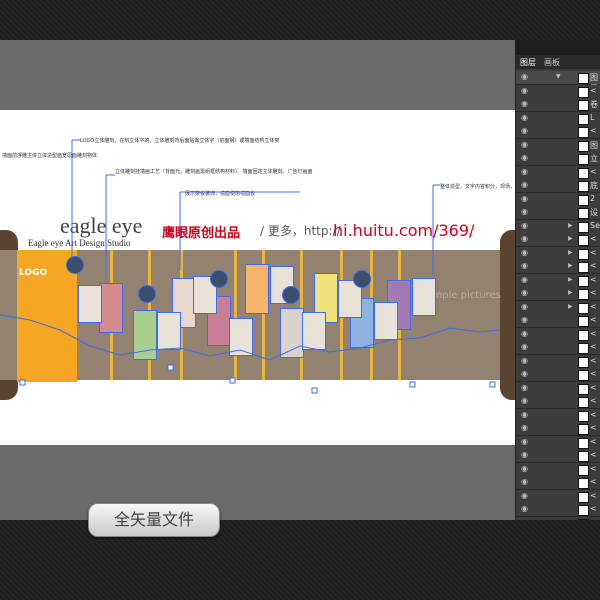 Image resolution: width=600 pixels, height=600 pixels. What do you see at coordinates (558, 76) in the screenshot?
I see `expand-toggle-icon: ▼` at bounding box center [558, 76].